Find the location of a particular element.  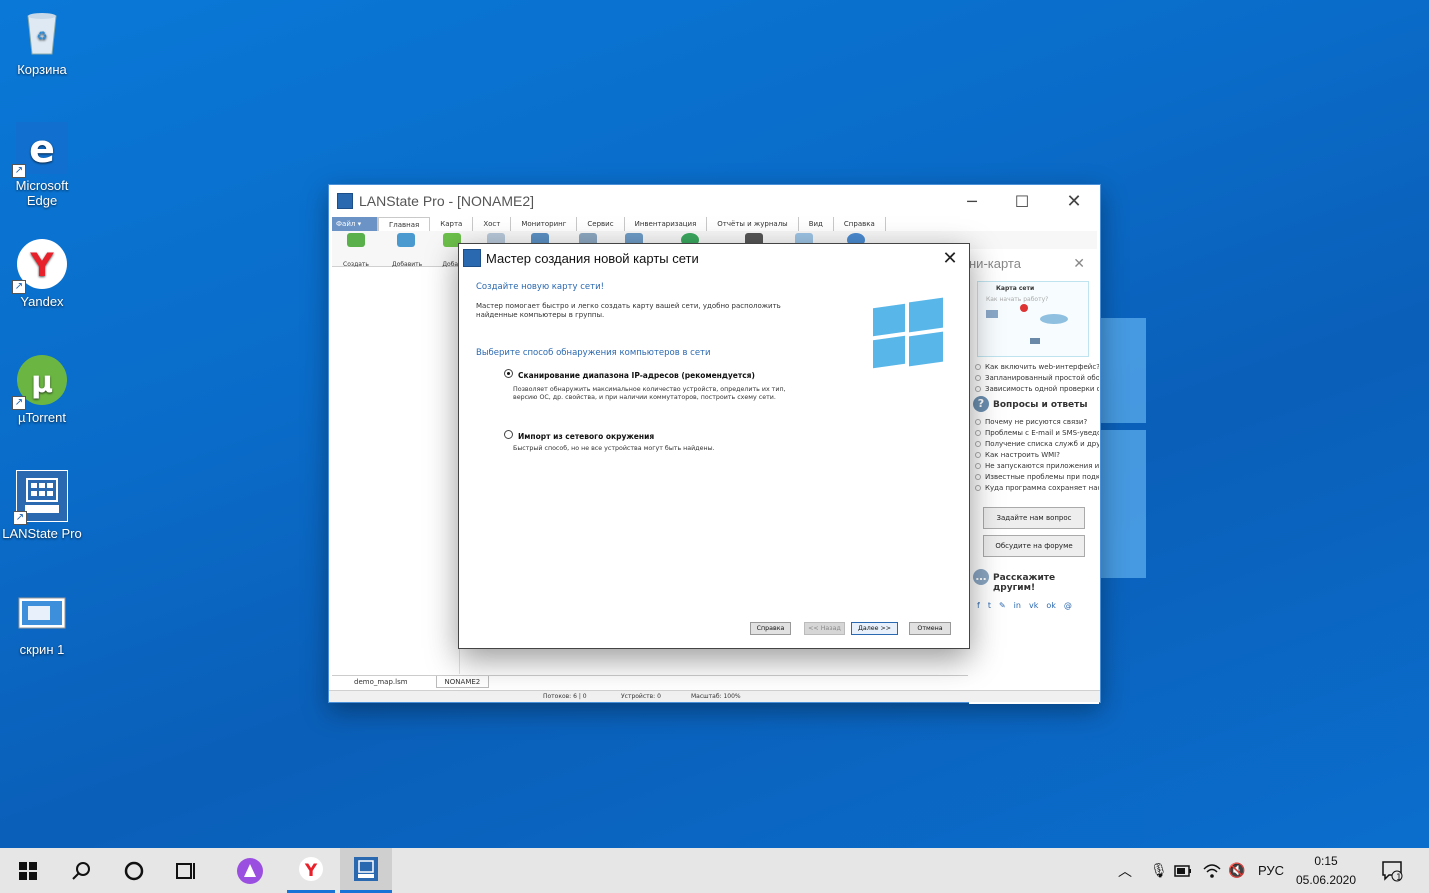

task-view-icon is located at coordinates (185, 870).